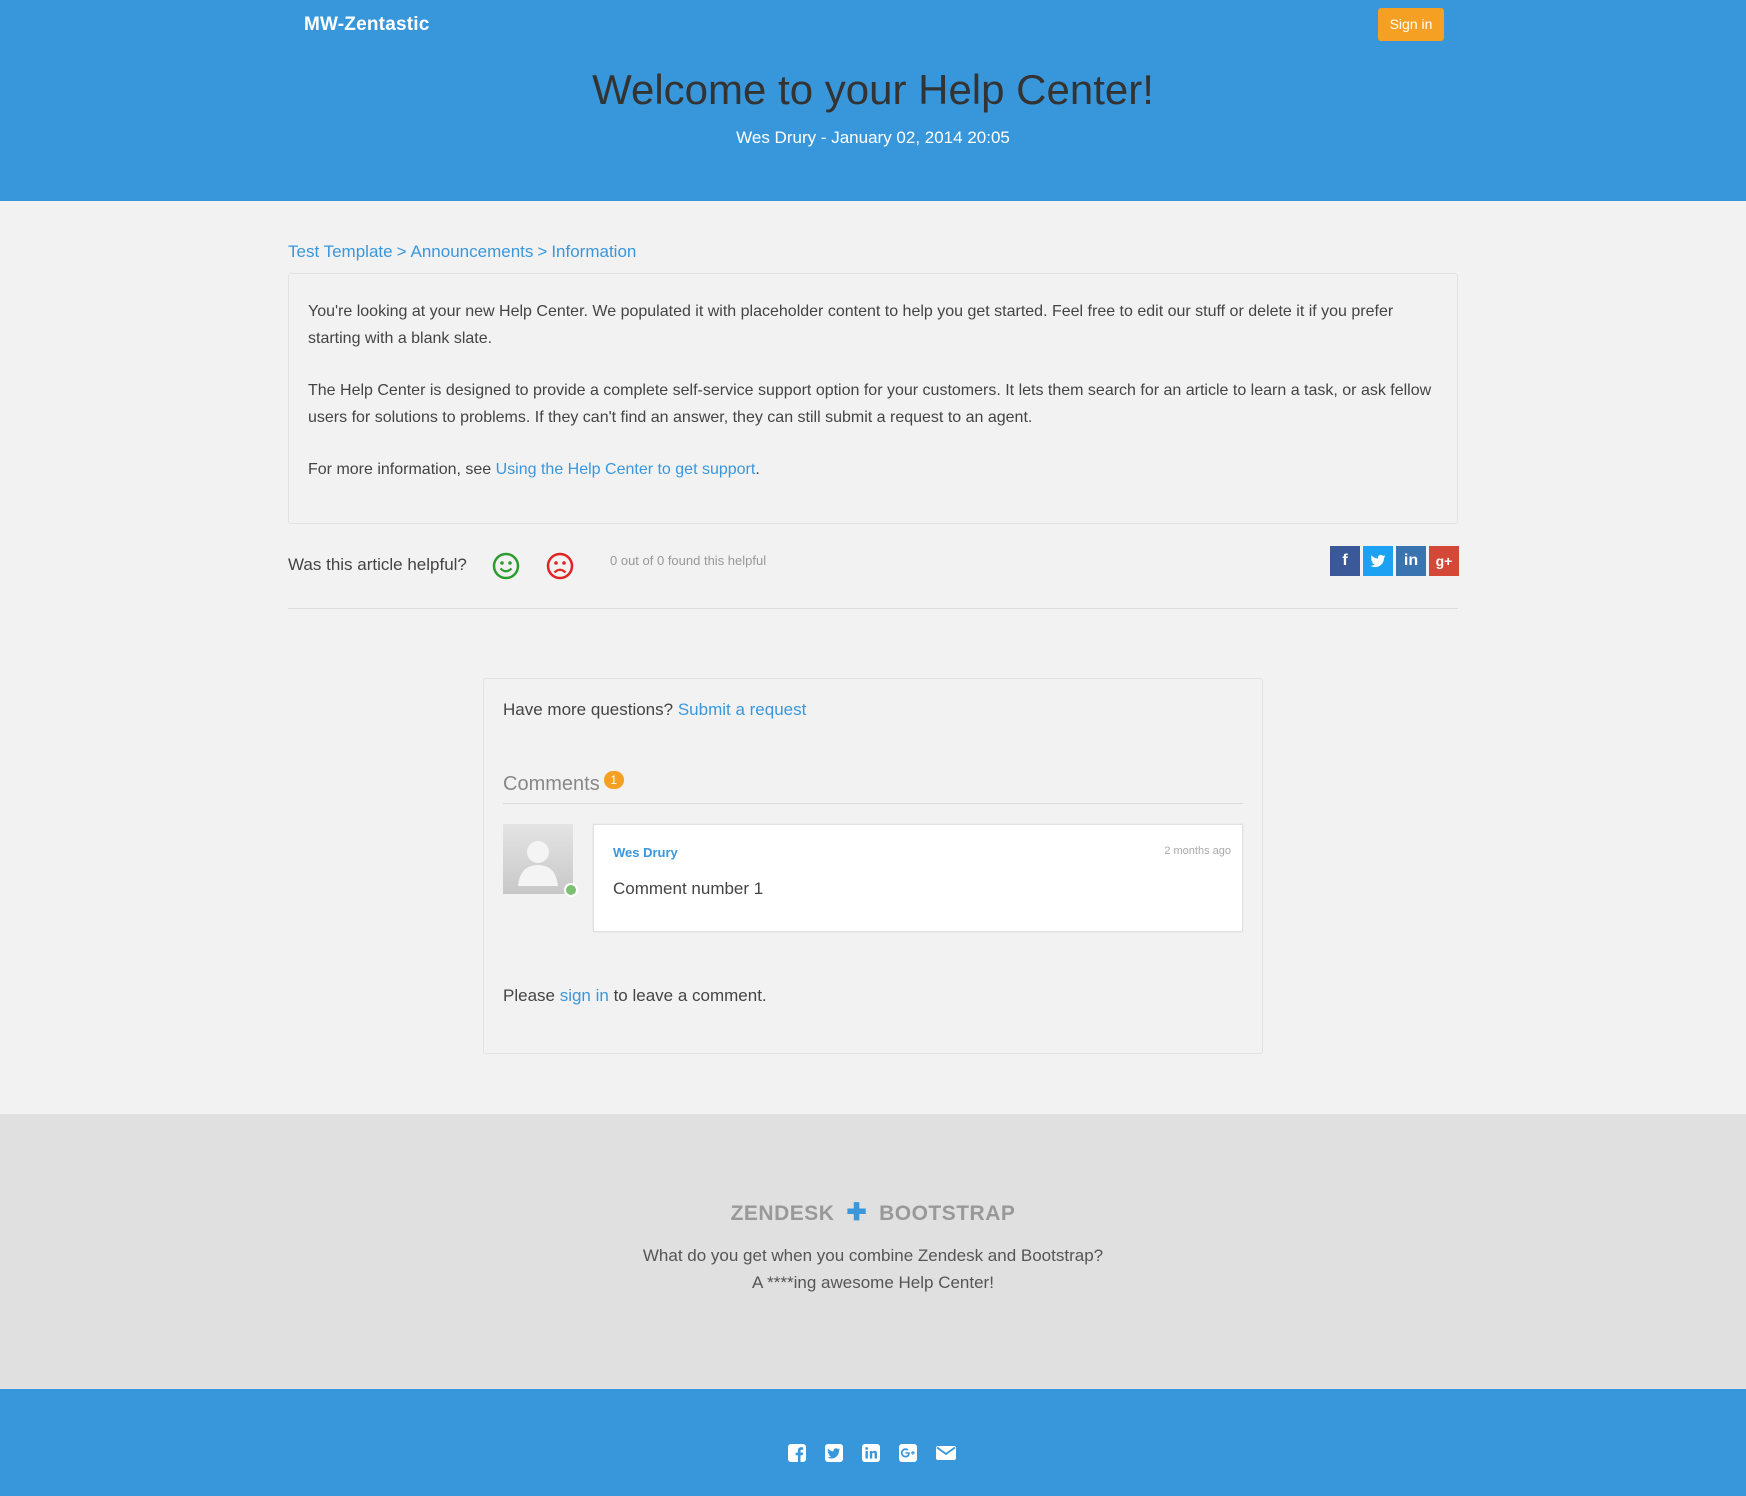 The height and width of the screenshot is (1496, 1746). I want to click on avatar, so click(540, 860).